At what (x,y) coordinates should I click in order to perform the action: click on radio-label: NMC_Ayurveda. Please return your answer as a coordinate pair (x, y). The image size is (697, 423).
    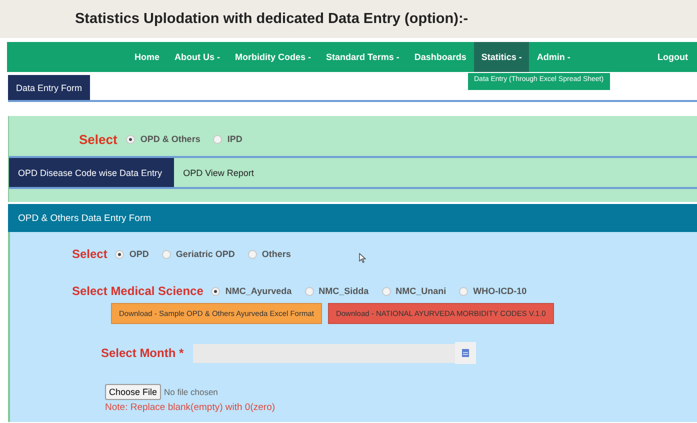
    Looking at the image, I should click on (258, 291).